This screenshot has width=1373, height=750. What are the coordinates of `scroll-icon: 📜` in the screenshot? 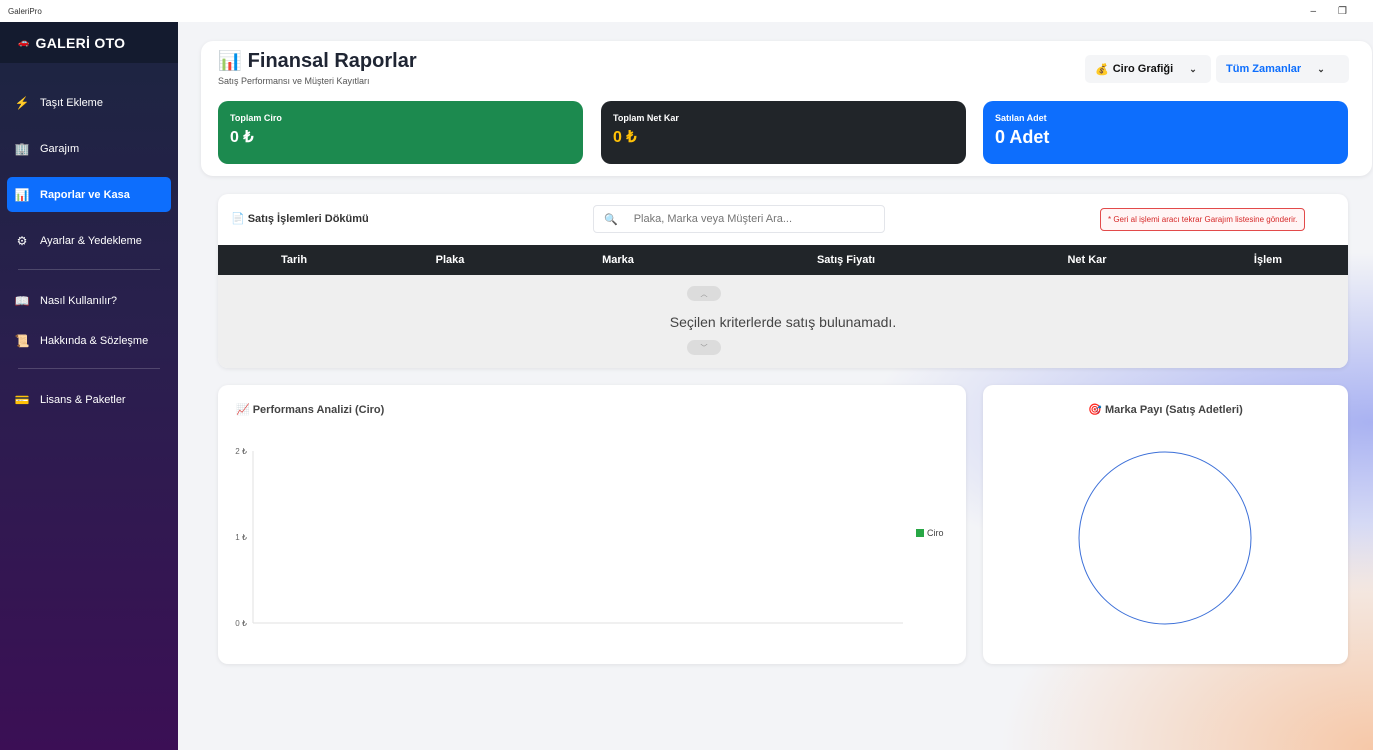 It's located at (22, 341).